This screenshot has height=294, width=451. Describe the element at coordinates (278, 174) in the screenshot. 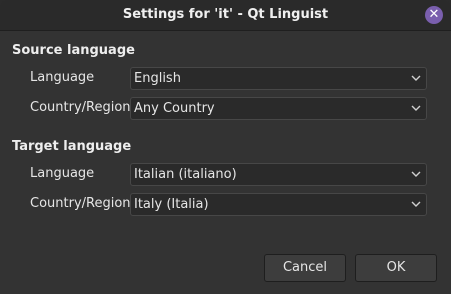

I see `target-language-combo: Italian (italiano)` at that location.